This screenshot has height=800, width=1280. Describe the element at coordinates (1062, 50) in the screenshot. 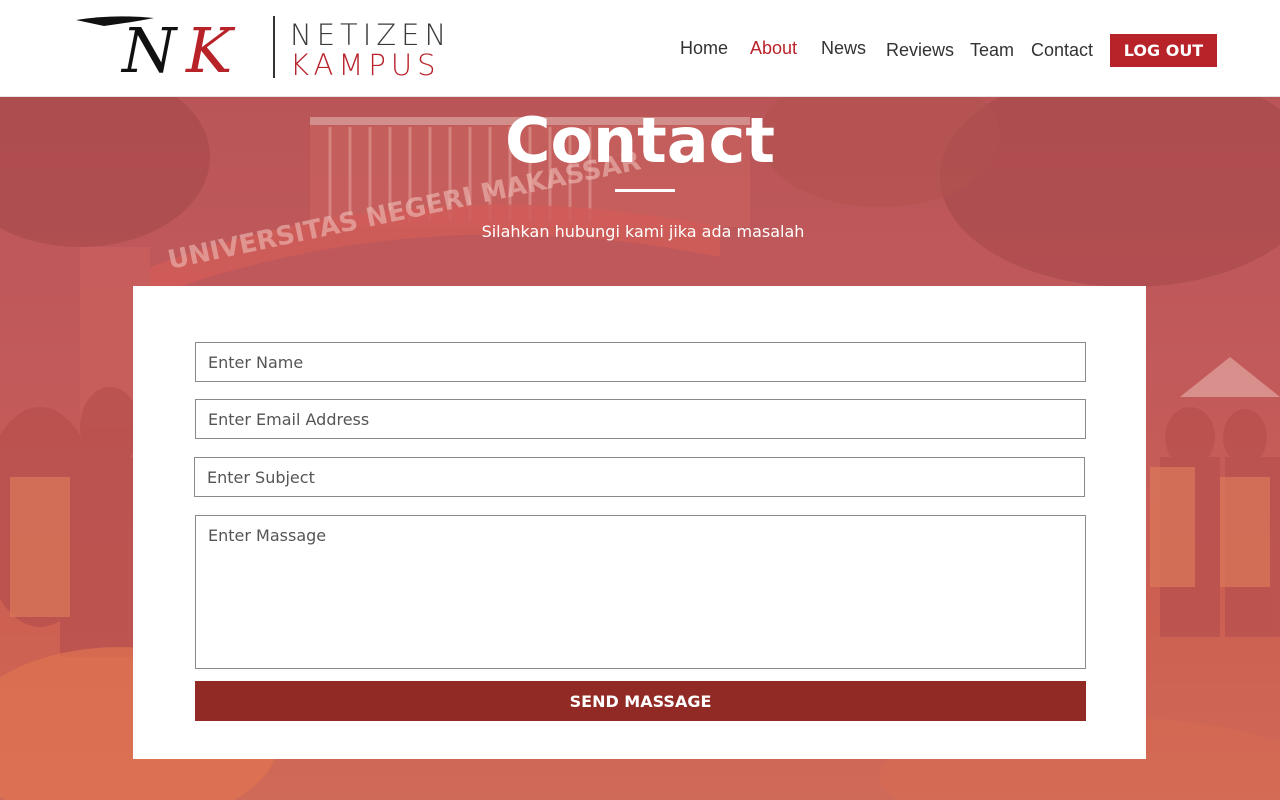

I see `nav-contact: Contact` at that location.